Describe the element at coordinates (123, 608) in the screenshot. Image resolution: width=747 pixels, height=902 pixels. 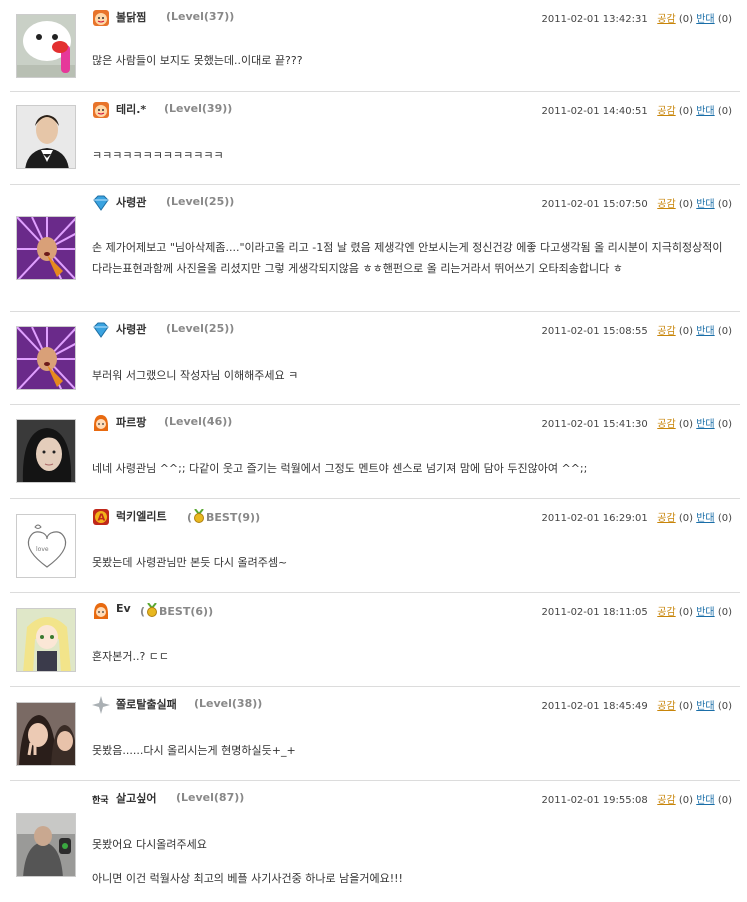
I see `nickname: Ev` at that location.